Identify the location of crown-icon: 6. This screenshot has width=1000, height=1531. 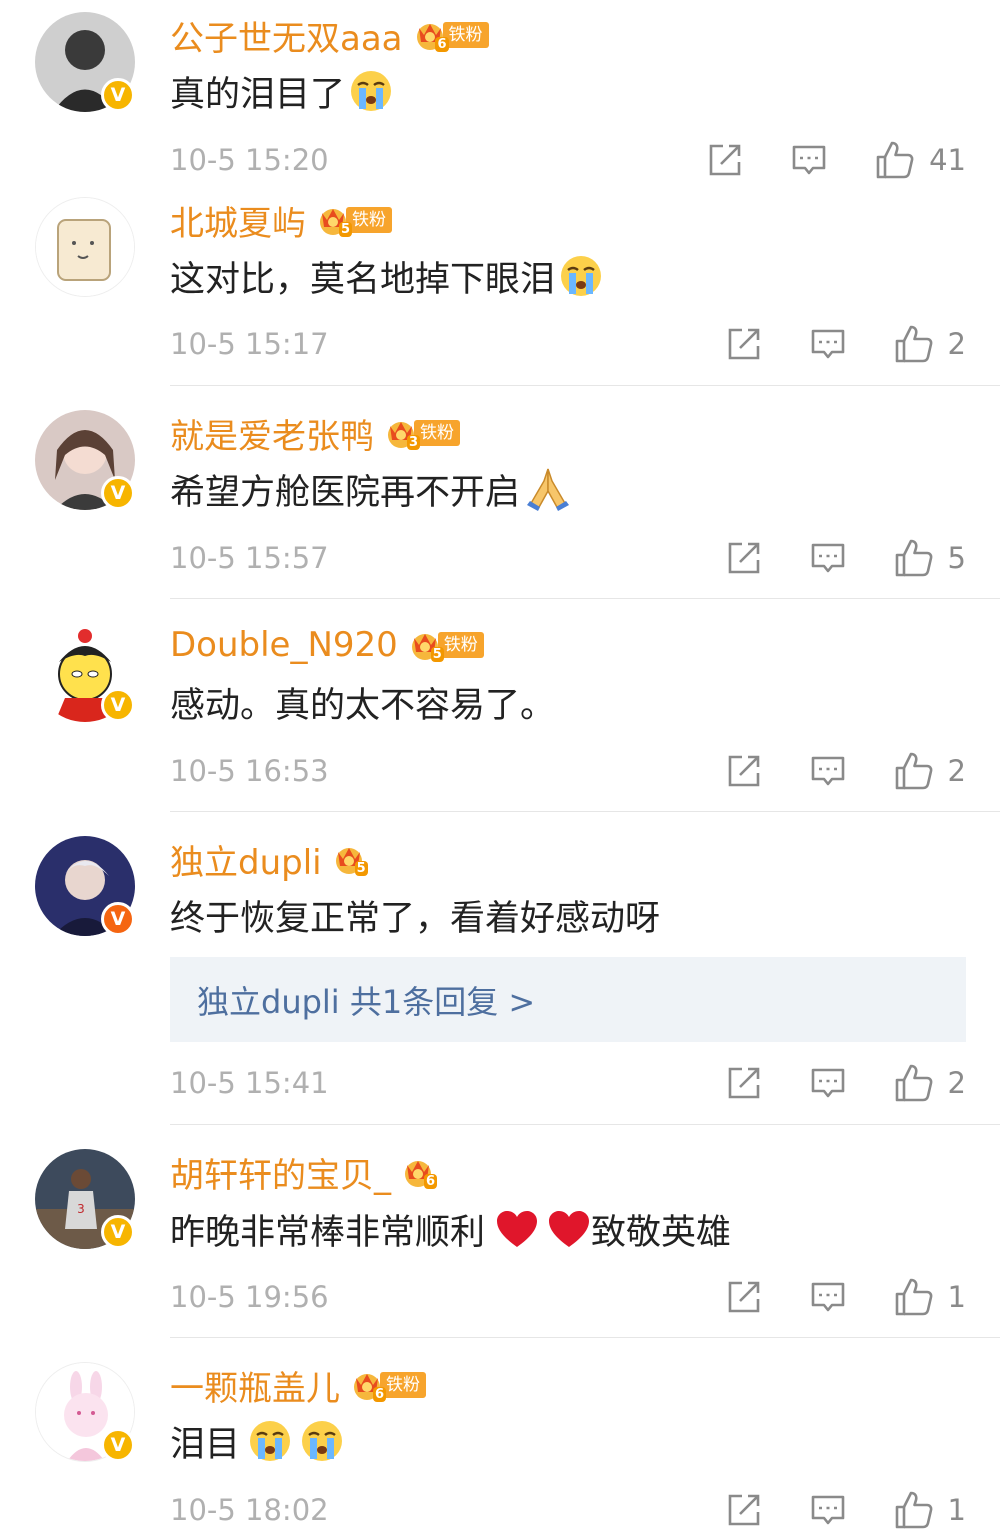
(419, 1172).